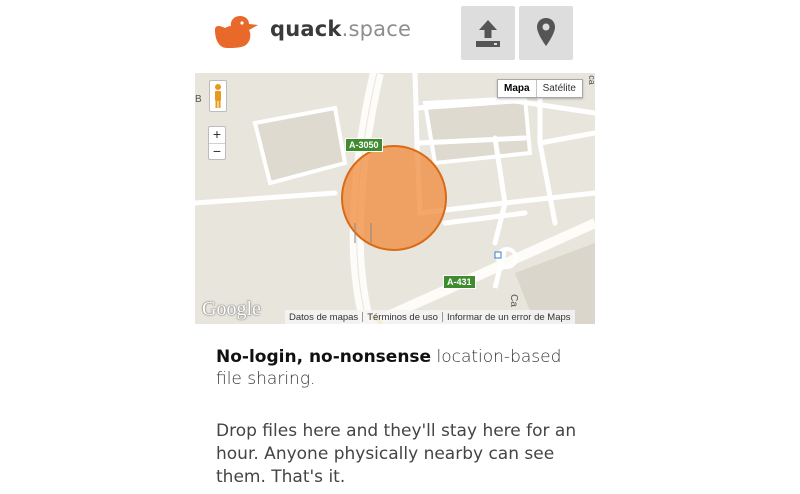  What do you see at coordinates (513, 300) in the screenshot?
I see `map-label-ca: Ca` at bounding box center [513, 300].